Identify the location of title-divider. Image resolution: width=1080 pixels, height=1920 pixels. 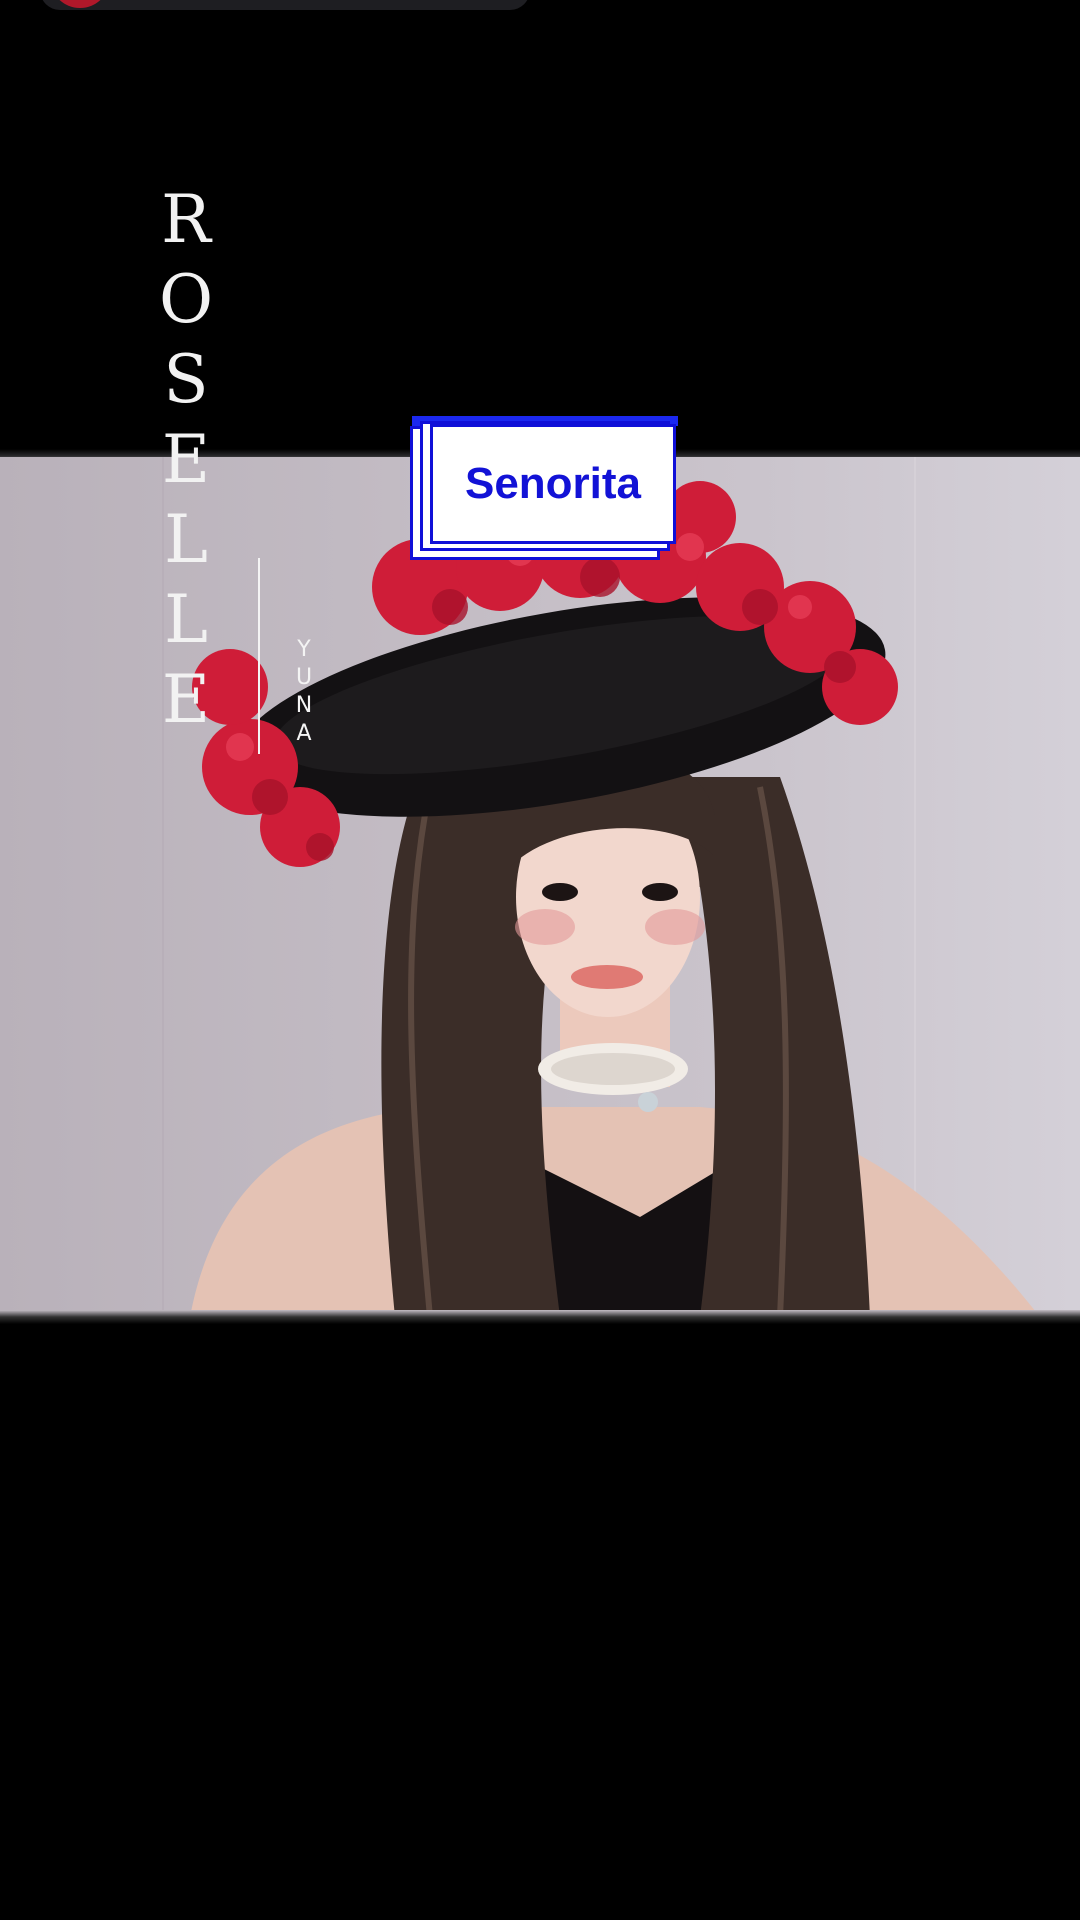
(259, 656).